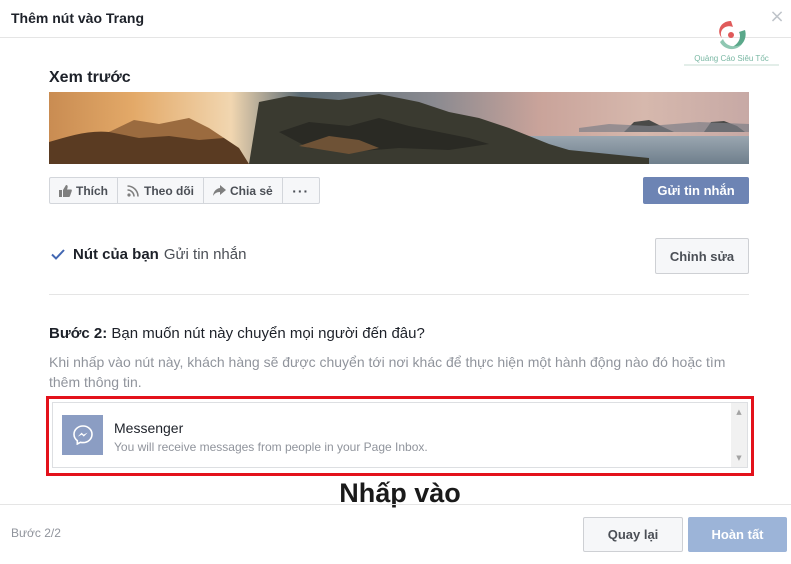  I want to click on page-action-bar: Thích Theo dõi Chia sẻ ···, so click(184, 190).